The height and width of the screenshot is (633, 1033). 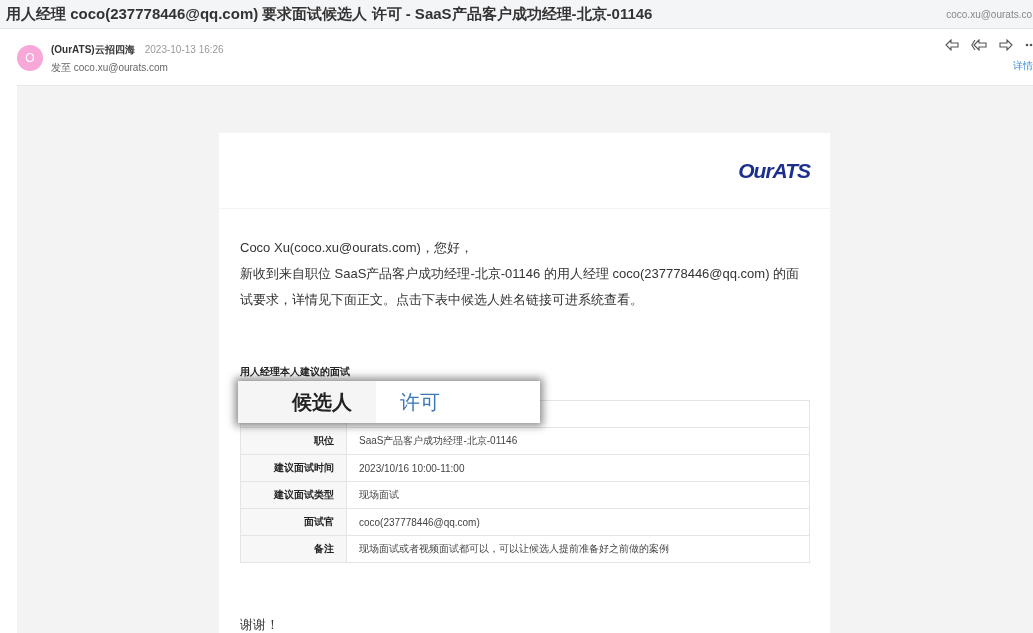 I want to click on field-value: 2023/10/16 10:00-11:00, so click(x=578, y=468).